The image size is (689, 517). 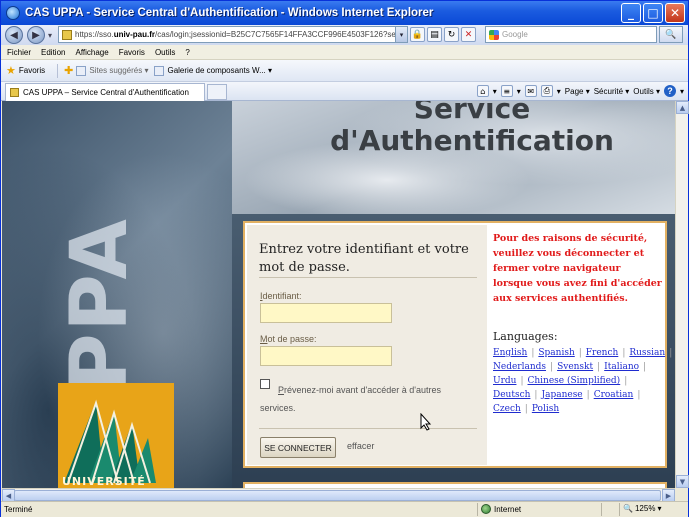 I want to click on university-text: UNIVERSITÉ, so click(x=104, y=481).